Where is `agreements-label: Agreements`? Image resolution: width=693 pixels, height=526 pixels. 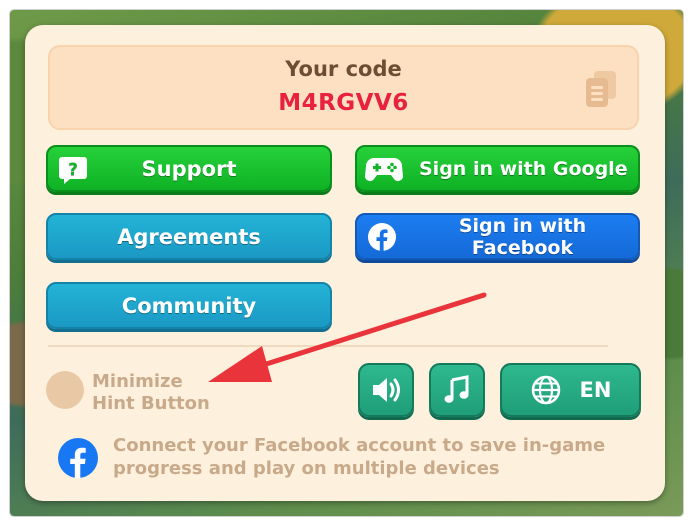
agreements-label: Agreements is located at coordinates (189, 236).